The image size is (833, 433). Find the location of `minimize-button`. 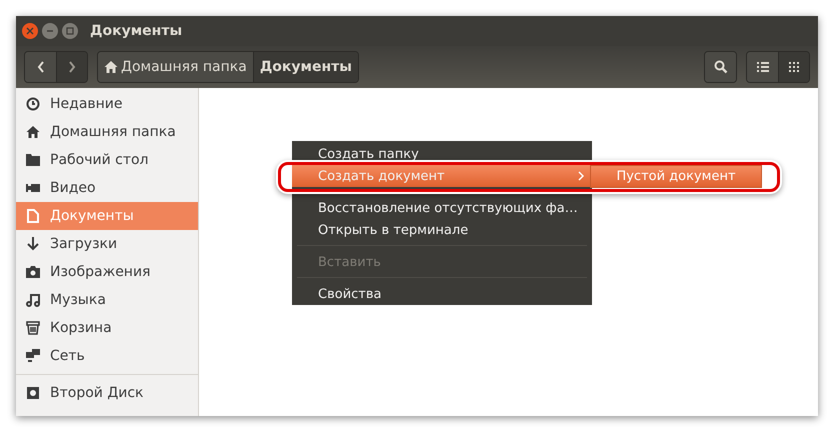

minimize-button is located at coordinates (50, 31).